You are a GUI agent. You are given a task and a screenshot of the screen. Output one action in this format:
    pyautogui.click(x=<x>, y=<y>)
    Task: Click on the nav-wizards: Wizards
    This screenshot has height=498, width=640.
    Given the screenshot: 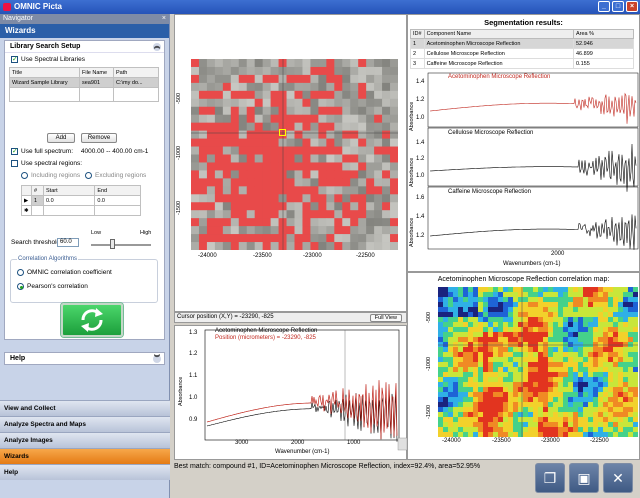 What is the action you would take?
    pyautogui.click(x=85, y=456)
    